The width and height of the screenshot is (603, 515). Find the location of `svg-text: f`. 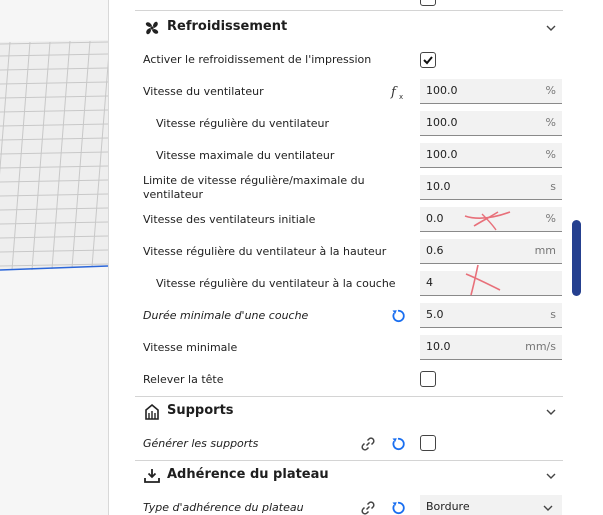

svg-text: f is located at coordinates (394, 92).